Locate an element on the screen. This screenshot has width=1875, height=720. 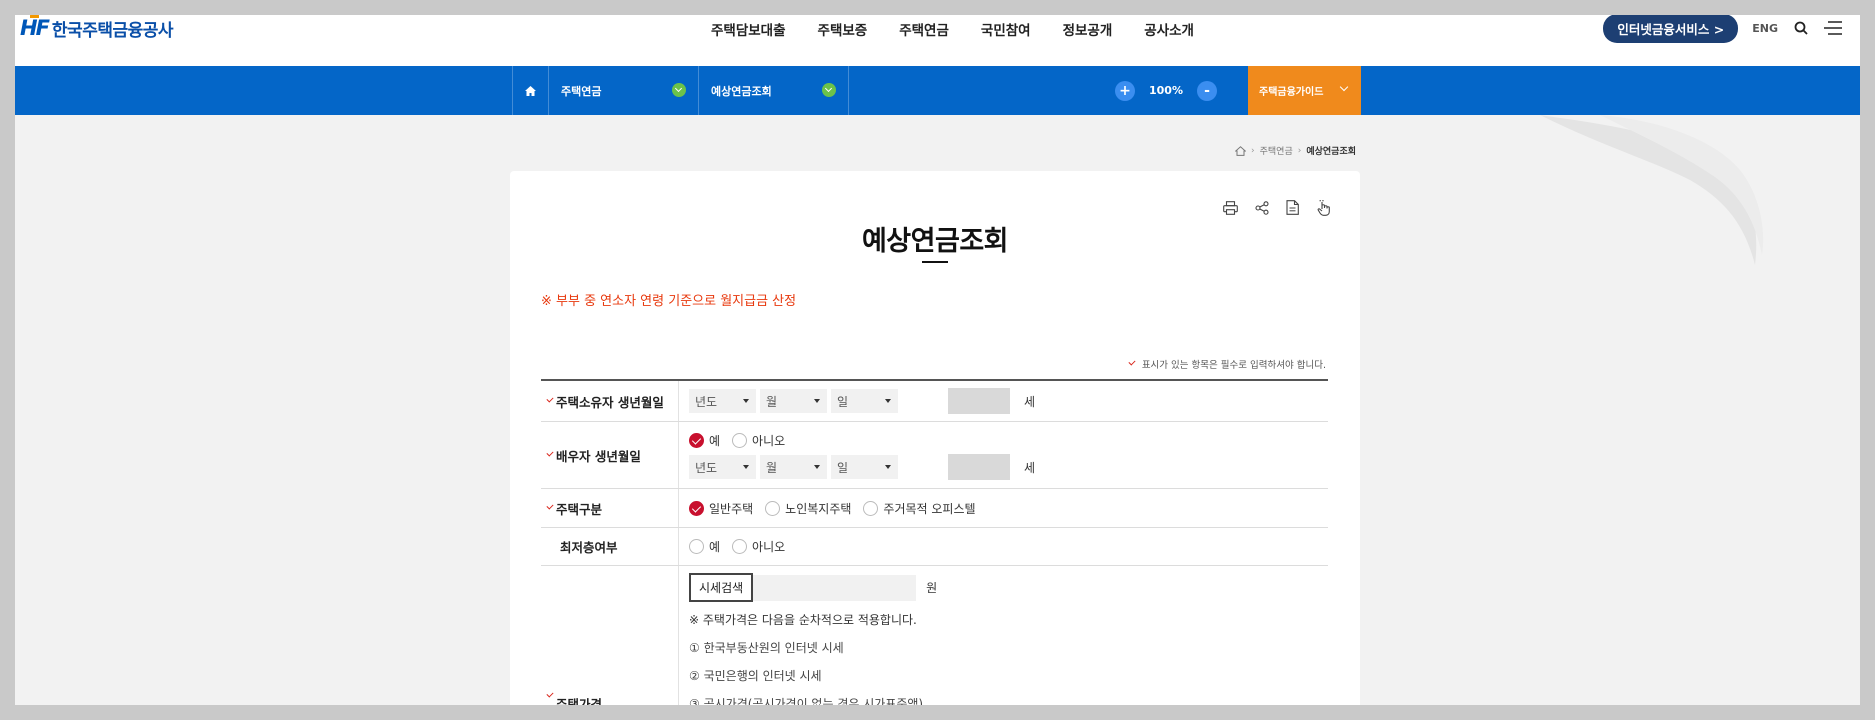
house-type-senior-welfare-radio: 노인복지주택 is located at coordinates (808, 508).